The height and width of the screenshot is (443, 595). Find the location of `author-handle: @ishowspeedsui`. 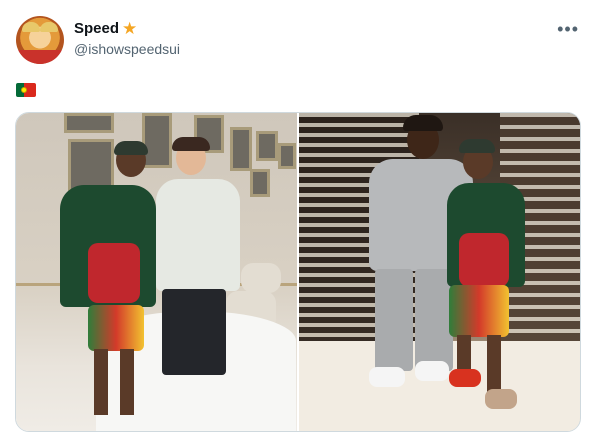

author-handle: @ishowspeedsui is located at coordinates (127, 49).